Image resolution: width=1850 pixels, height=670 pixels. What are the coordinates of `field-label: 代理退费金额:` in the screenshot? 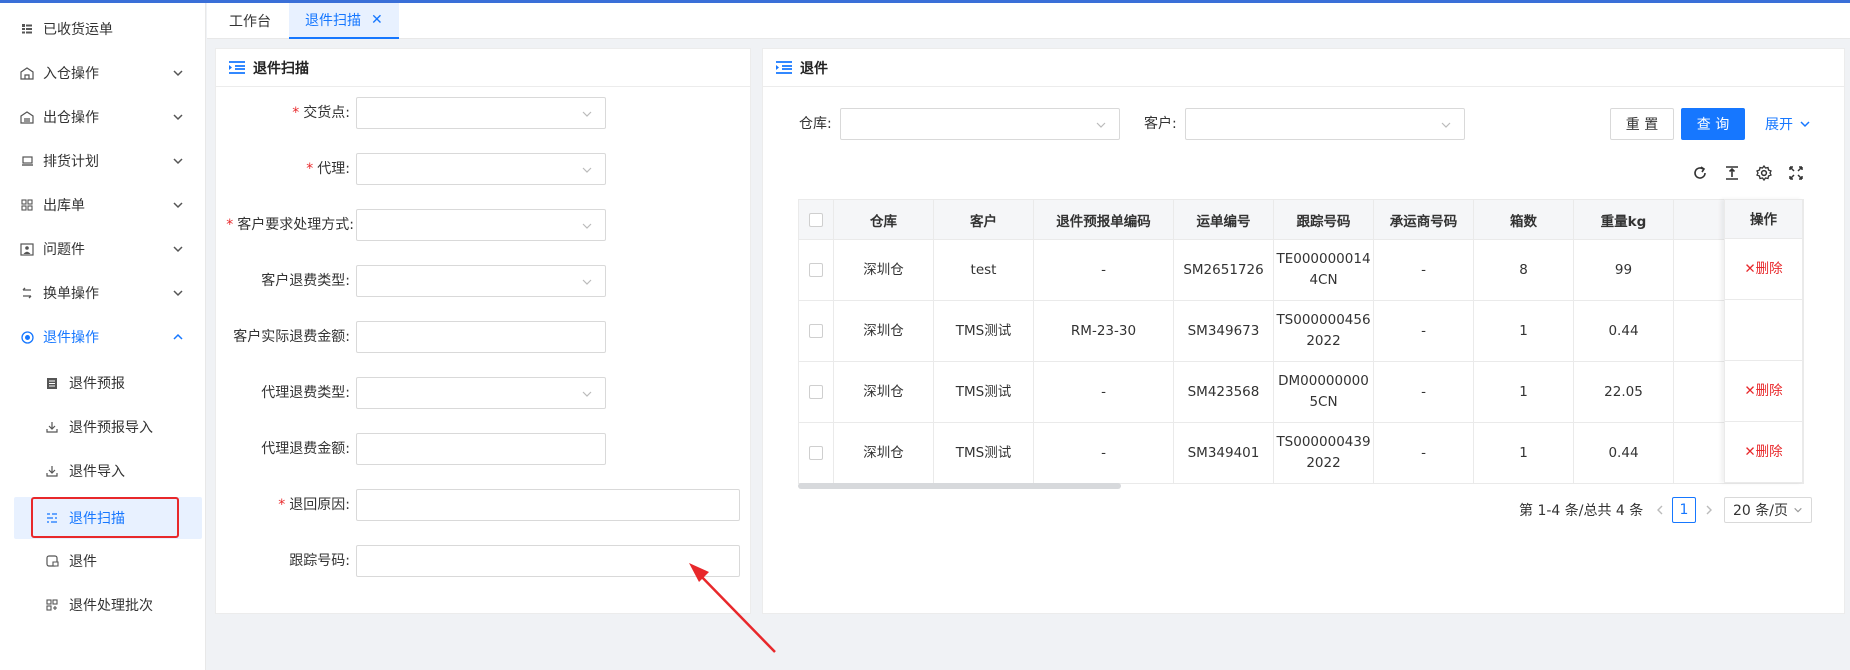 It's located at (305, 449).